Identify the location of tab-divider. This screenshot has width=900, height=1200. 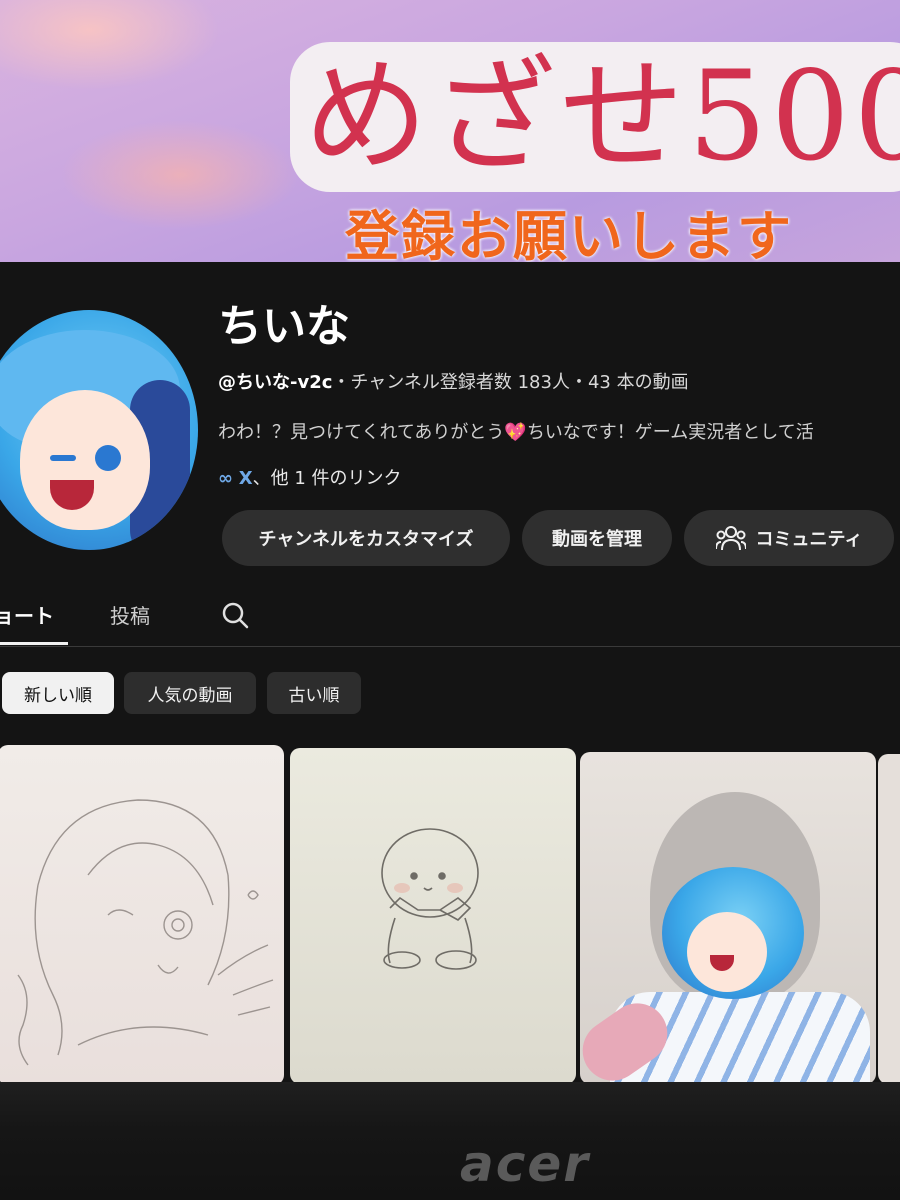
(450, 646).